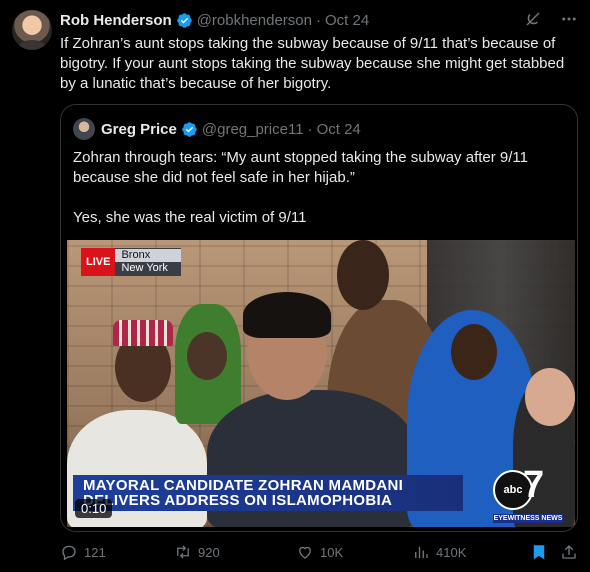 The image size is (590, 572). I want to click on action-bar: 121 920 10K 410K, so click(319, 552).